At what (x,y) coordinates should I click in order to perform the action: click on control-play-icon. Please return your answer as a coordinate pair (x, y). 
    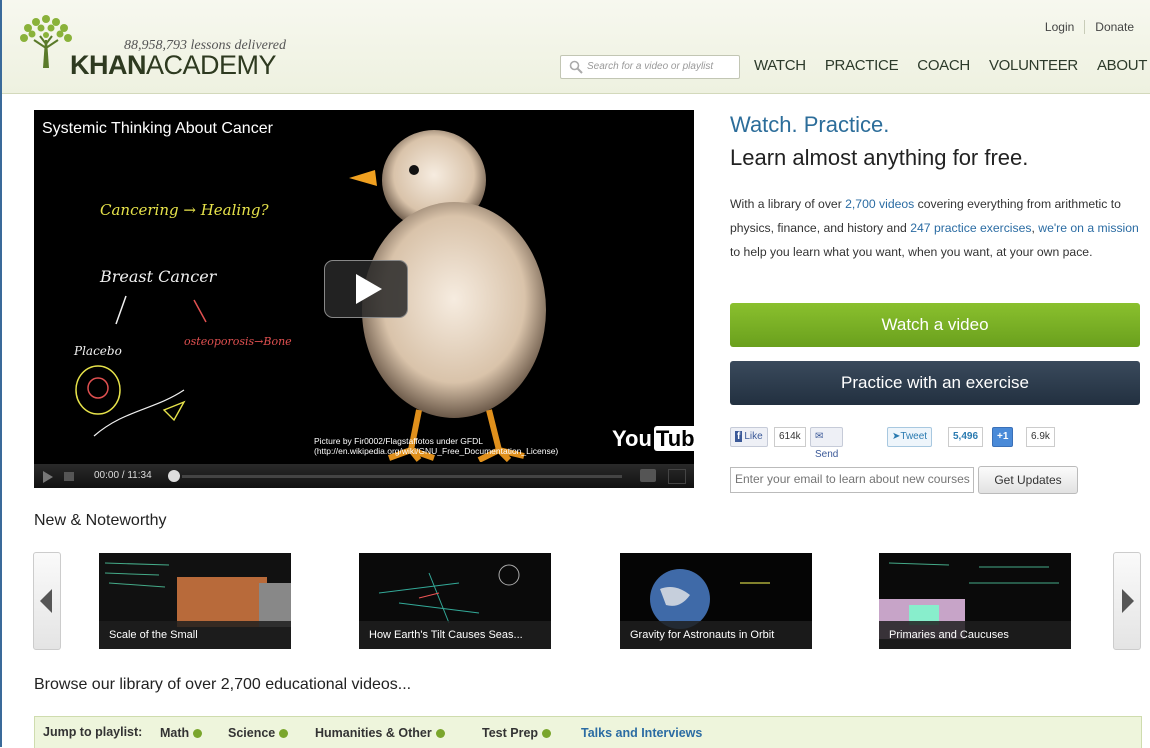
    Looking at the image, I should click on (48, 477).